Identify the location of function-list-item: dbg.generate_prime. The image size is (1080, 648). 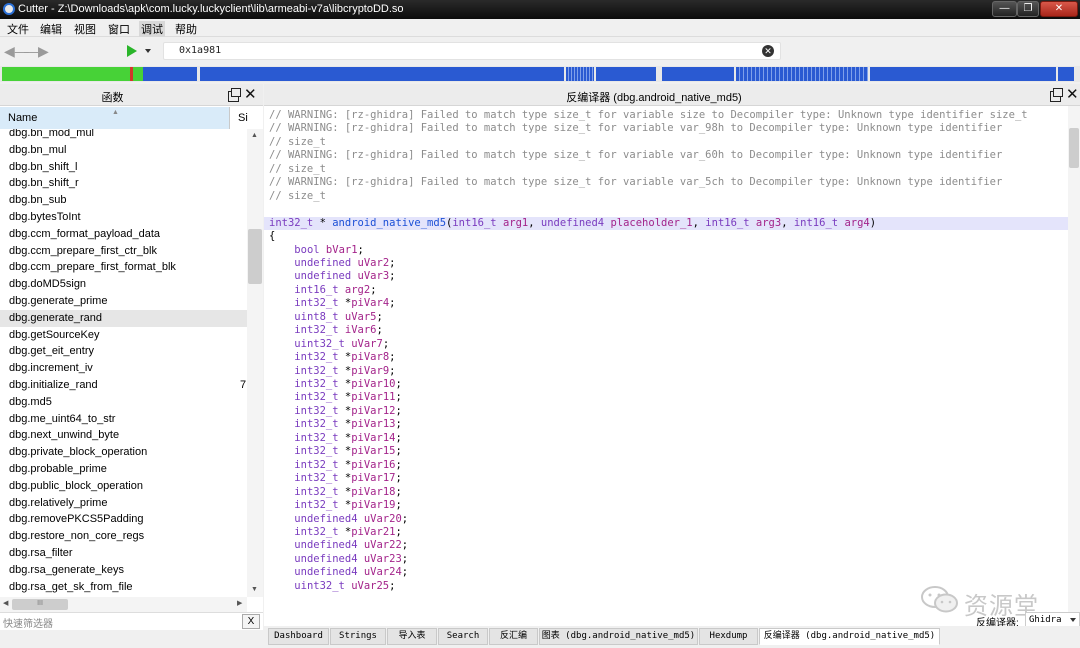
(123, 301).